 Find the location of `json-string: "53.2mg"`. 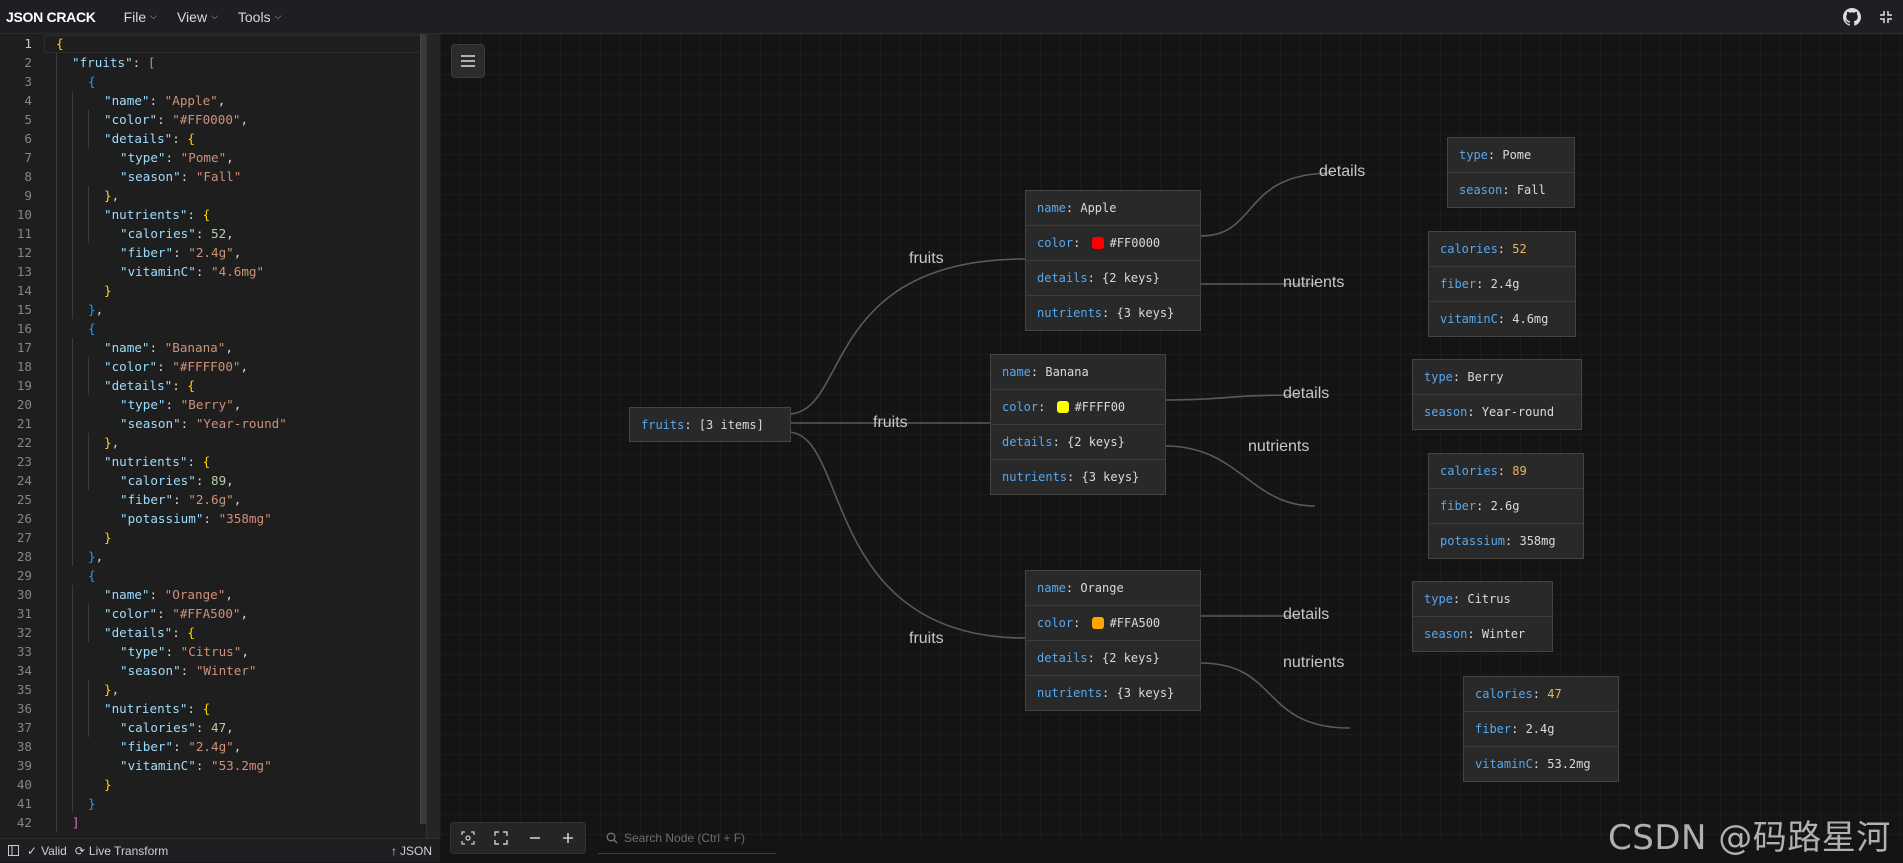

json-string: "53.2mg" is located at coordinates (241, 765).